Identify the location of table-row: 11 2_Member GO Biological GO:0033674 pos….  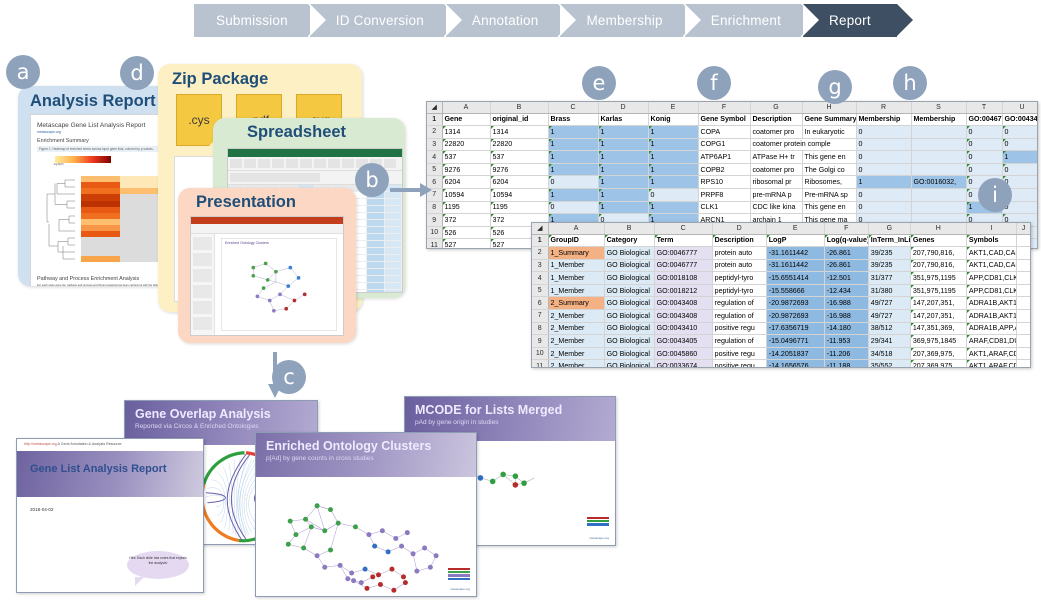
(781, 363).